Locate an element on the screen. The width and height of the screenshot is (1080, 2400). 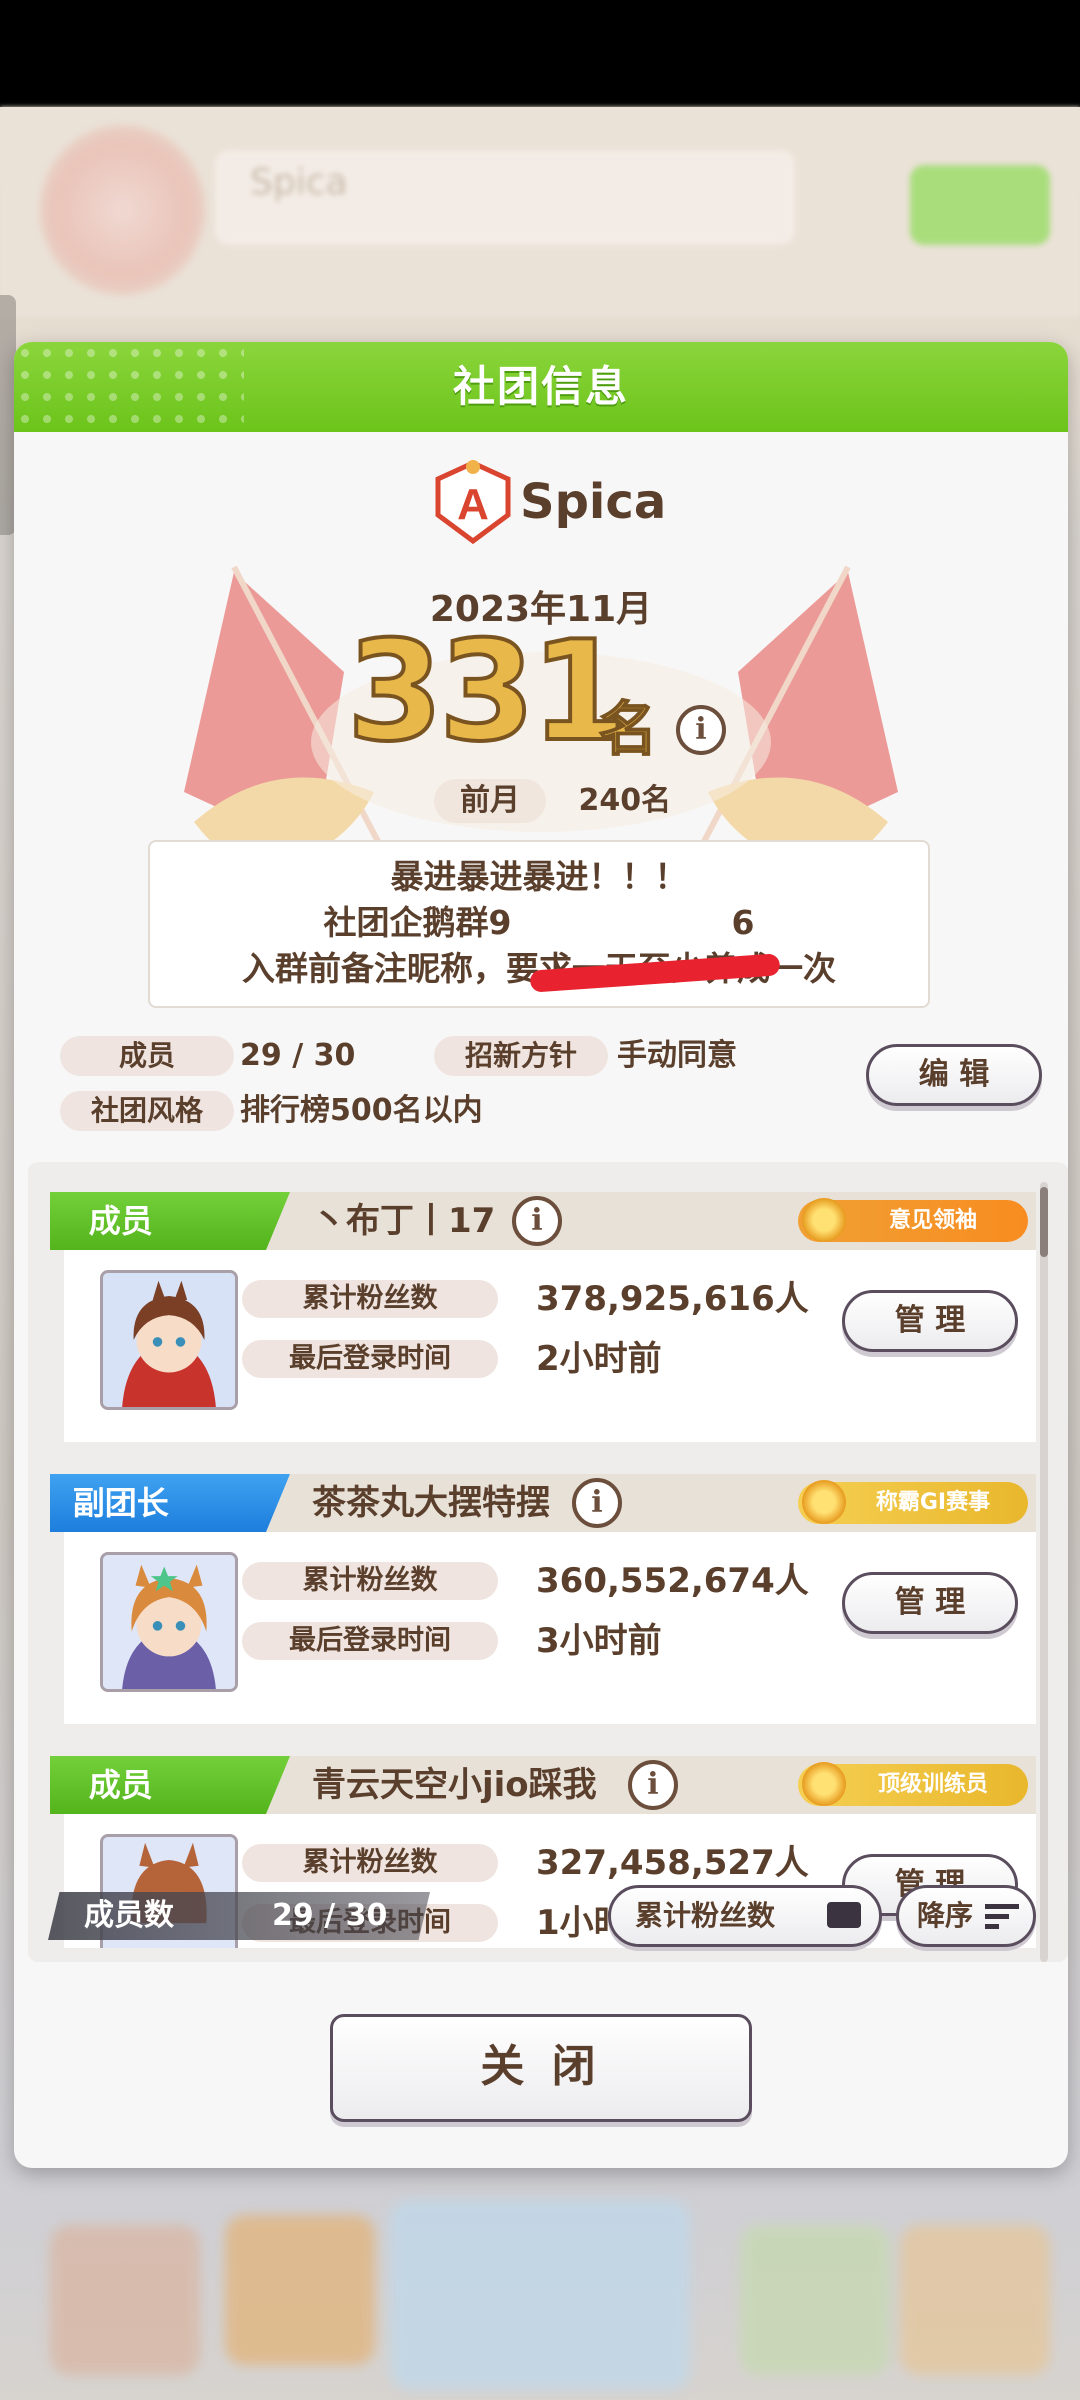
member-body: 累计粉丝数 360,552,674人 最后登录时间 3小时前 管 理 is located at coordinates (550, 1628).